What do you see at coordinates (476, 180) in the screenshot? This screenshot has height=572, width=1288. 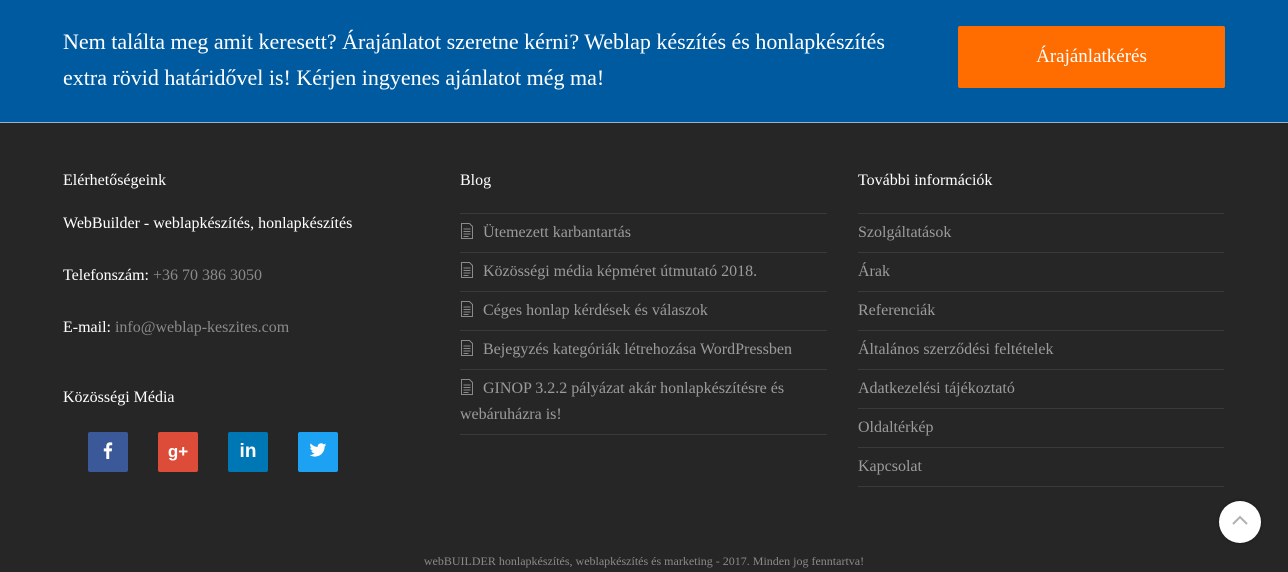 I see `blog-title: Blog` at bounding box center [476, 180].